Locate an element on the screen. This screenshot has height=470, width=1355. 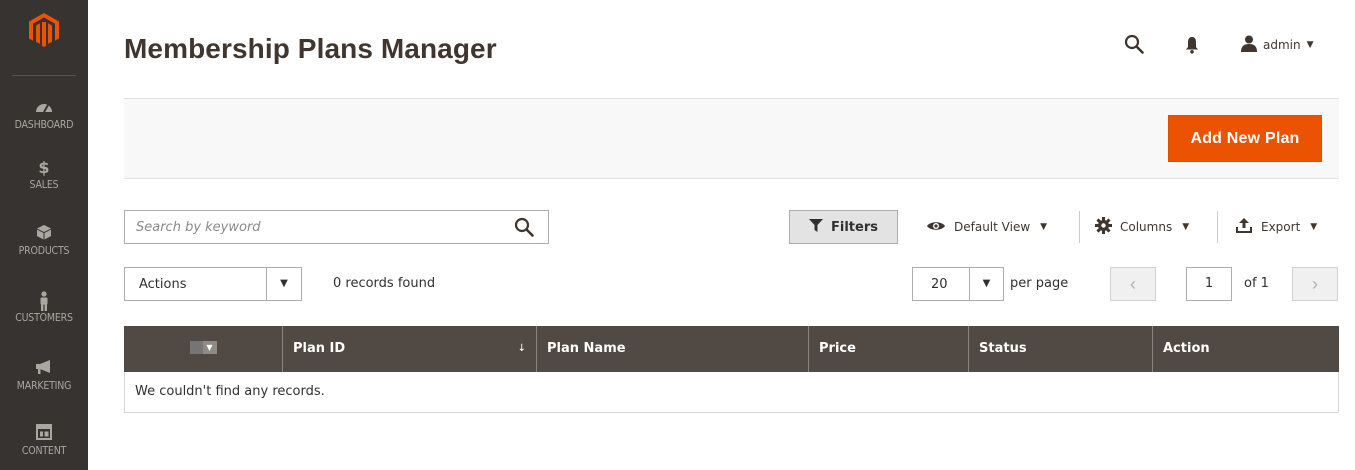
sidebar-item-label: DASHBOARD is located at coordinates (44, 125).